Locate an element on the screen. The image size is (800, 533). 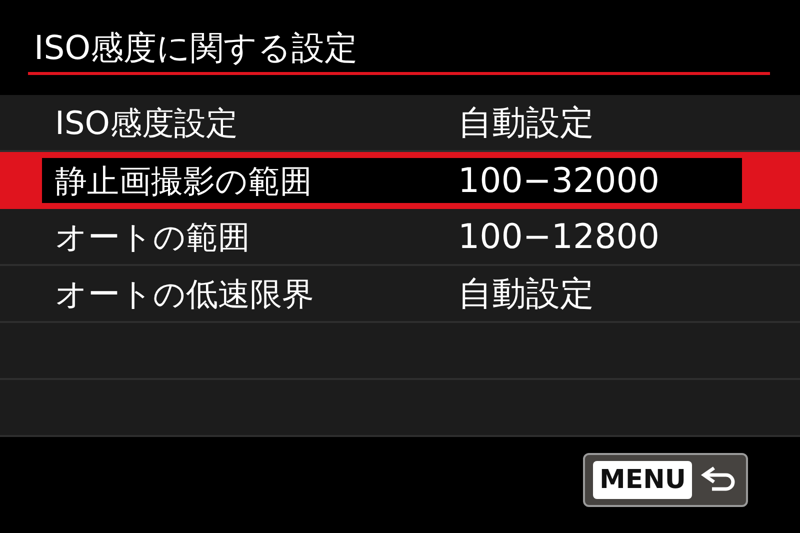
menu-item-value: 100−12800 is located at coordinates (559, 236).